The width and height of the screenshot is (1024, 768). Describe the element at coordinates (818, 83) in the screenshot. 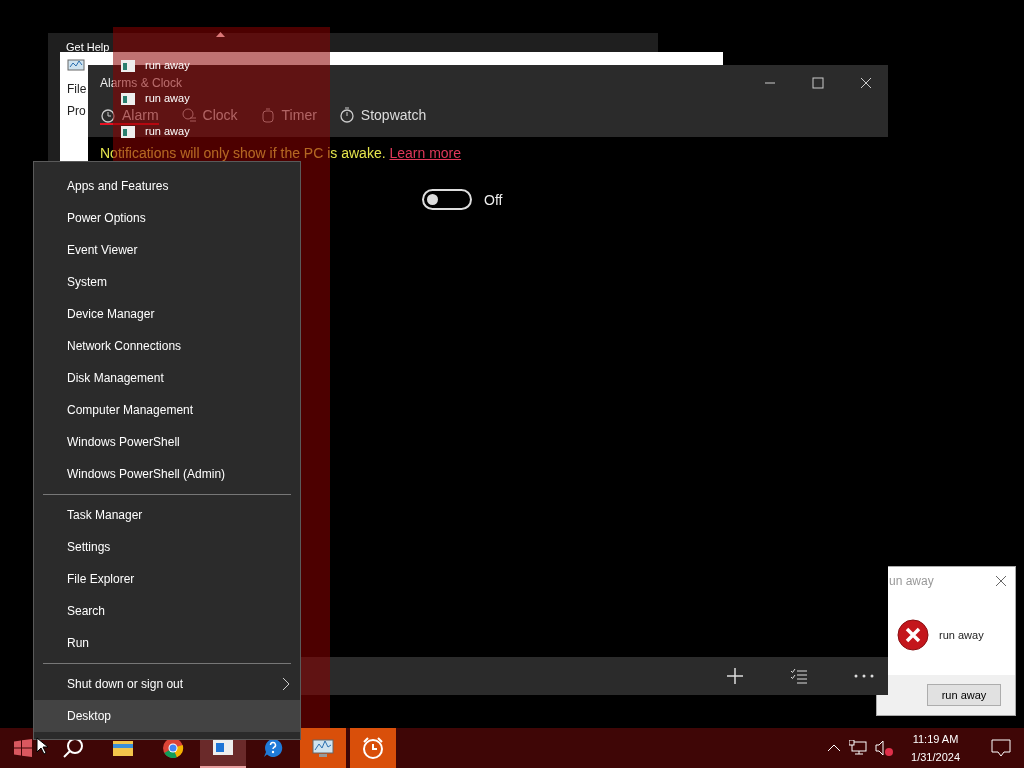

I see `maximize-icon` at that location.